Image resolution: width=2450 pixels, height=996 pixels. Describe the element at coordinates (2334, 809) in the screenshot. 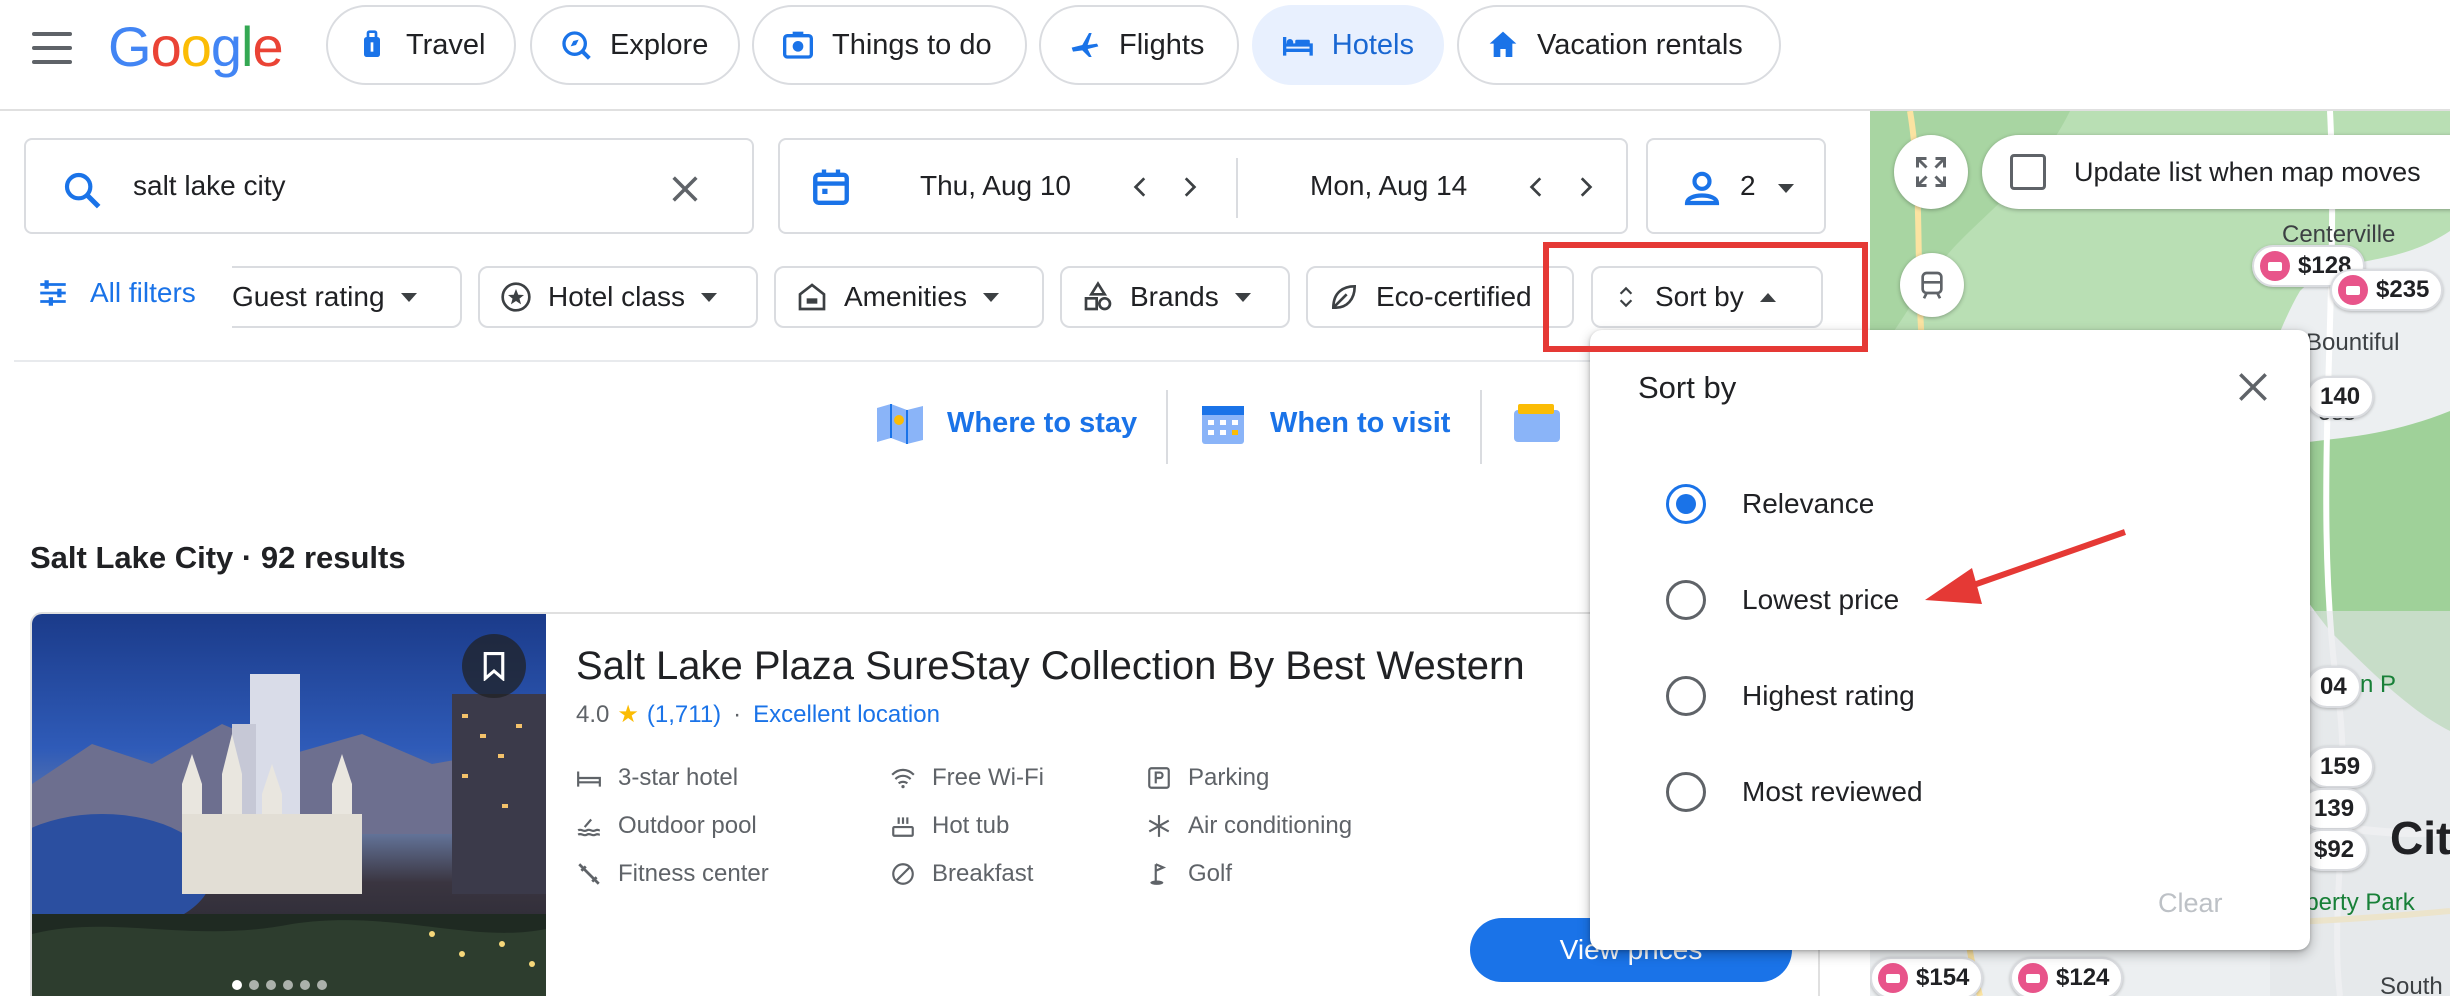

I see `map-price-pin: 139` at that location.